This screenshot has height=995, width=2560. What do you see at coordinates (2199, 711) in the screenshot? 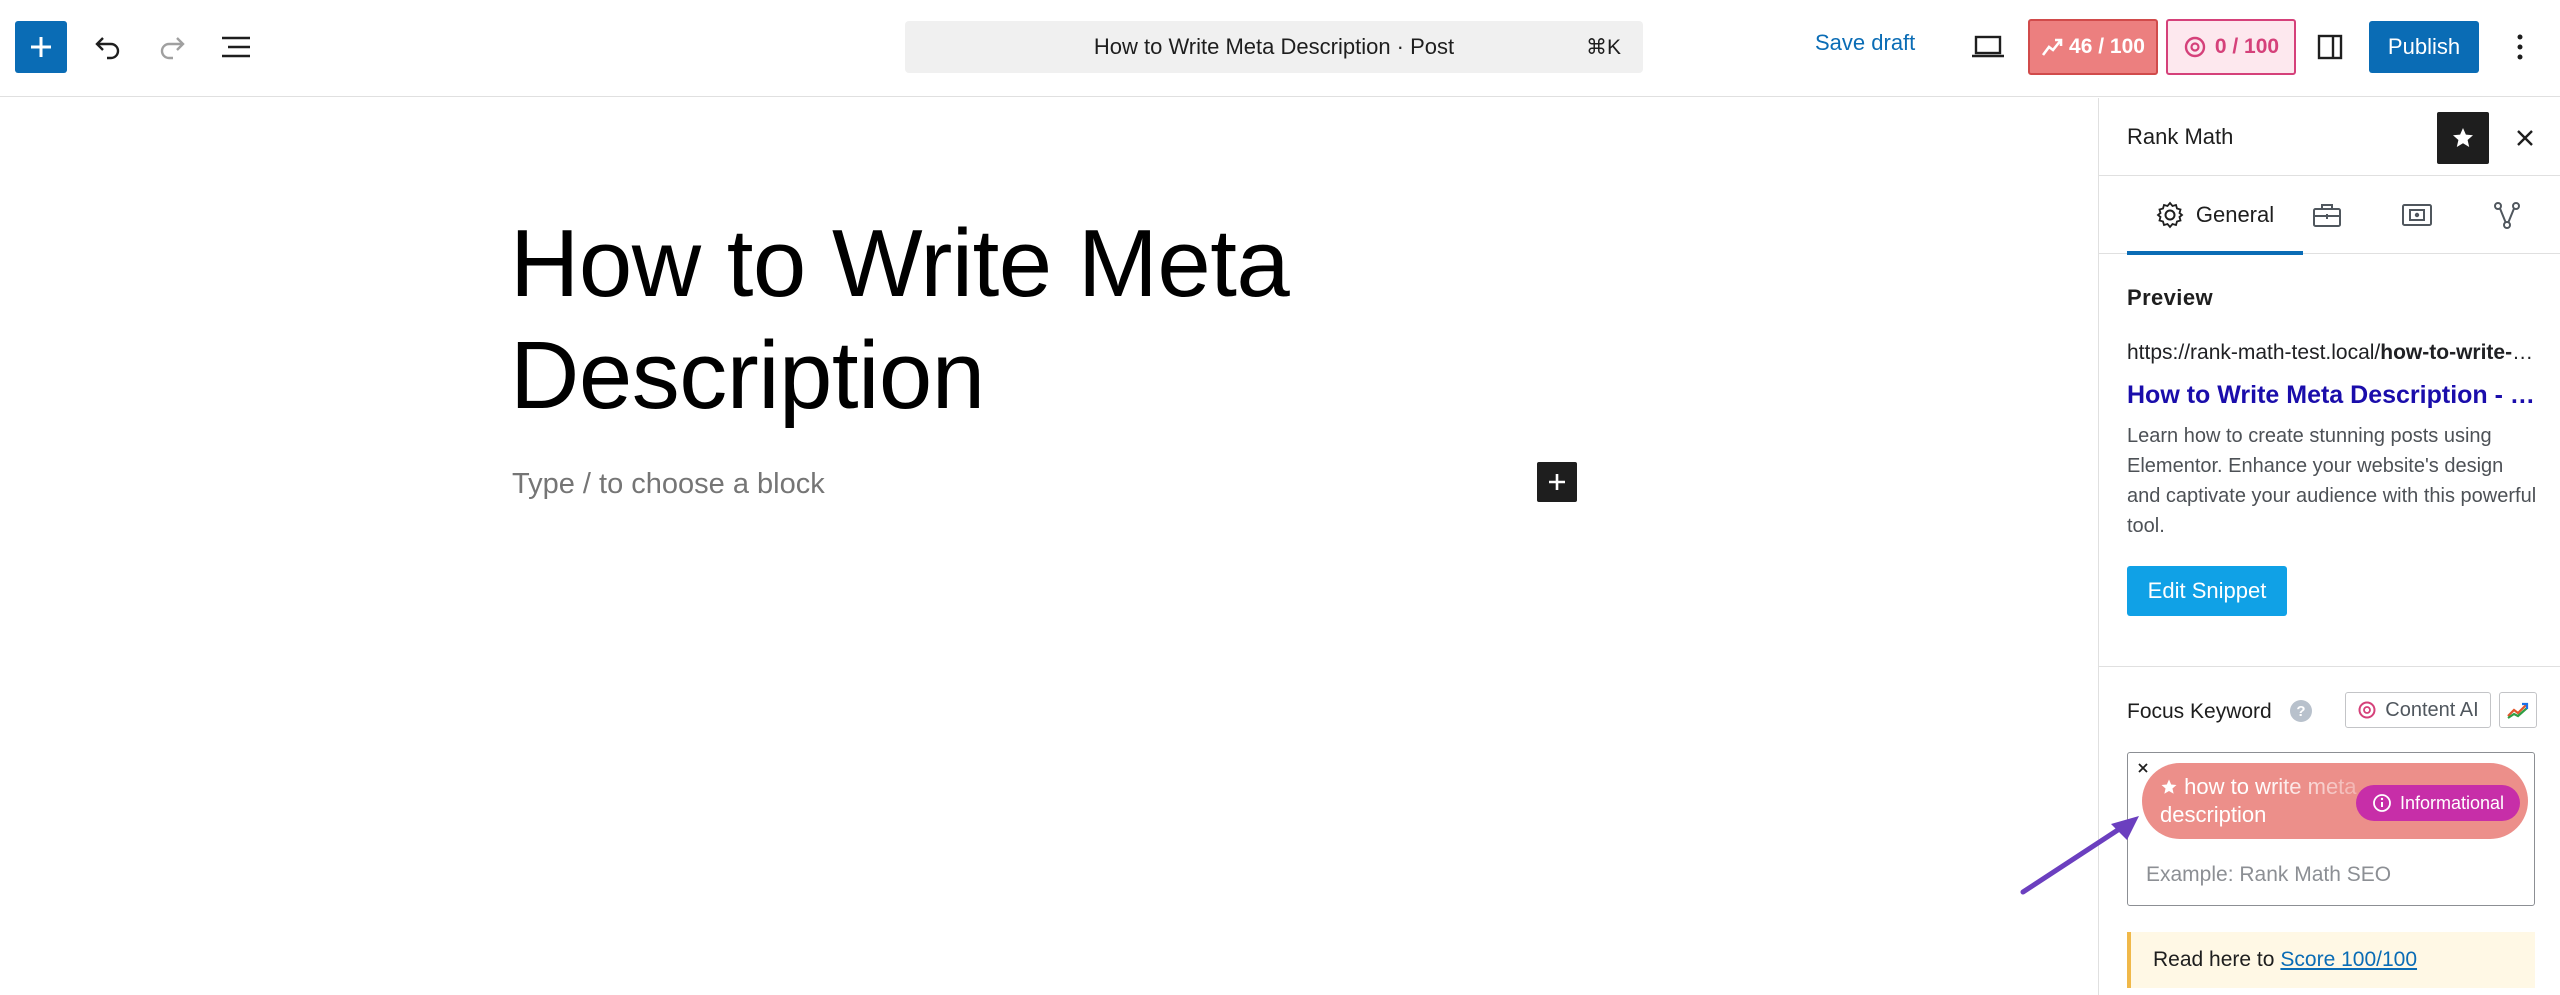
I see `focus-keyword-label: Focus Keyword` at bounding box center [2199, 711].